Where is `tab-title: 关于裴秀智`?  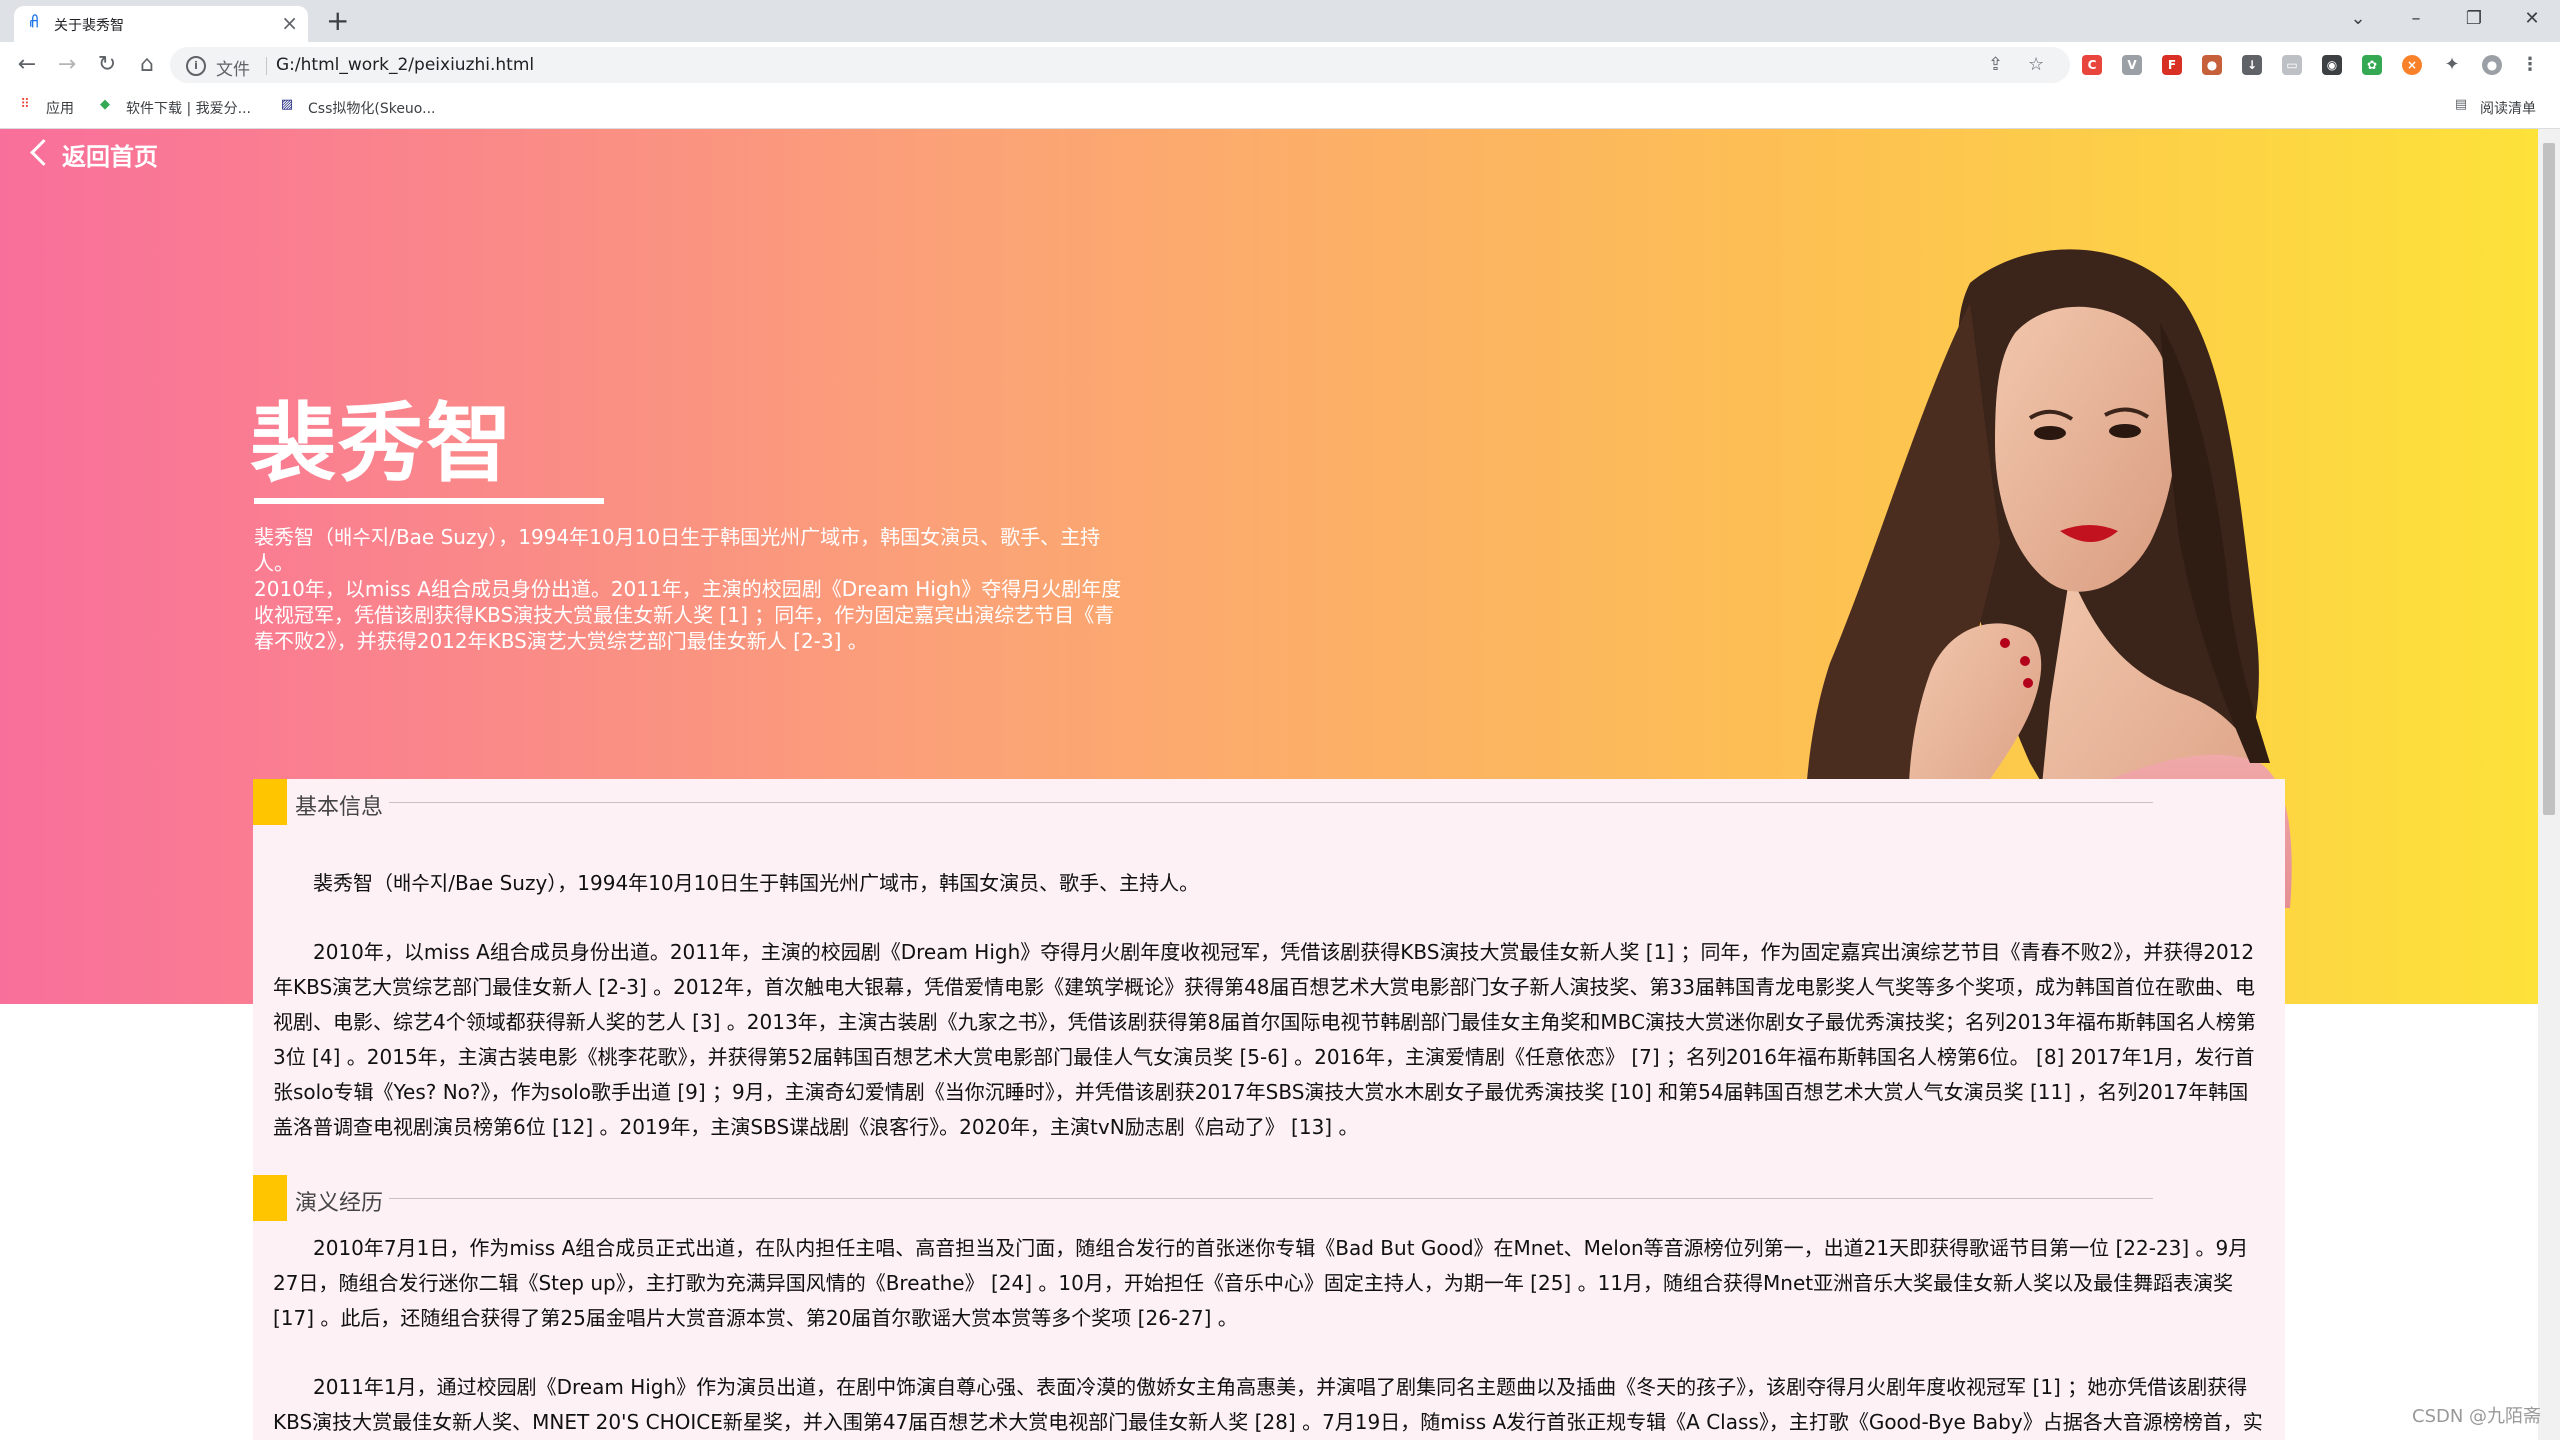 tab-title: 关于裴秀智 is located at coordinates (89, 26).